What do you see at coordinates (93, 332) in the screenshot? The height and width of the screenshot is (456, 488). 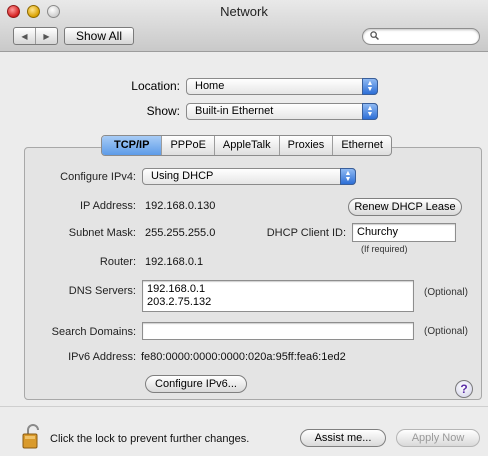 I see `search-domains-label: Search Domains:` at bounding box center [93, 332].